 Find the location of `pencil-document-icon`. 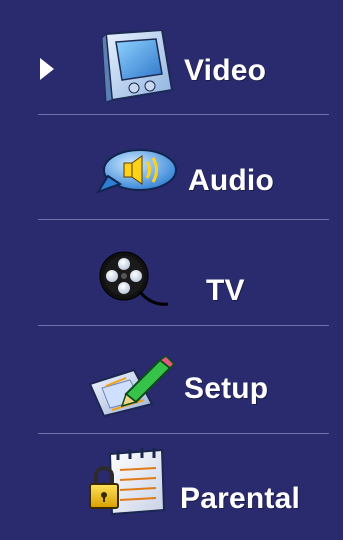

pencil-document-icon is located at coordinates (132, 389).